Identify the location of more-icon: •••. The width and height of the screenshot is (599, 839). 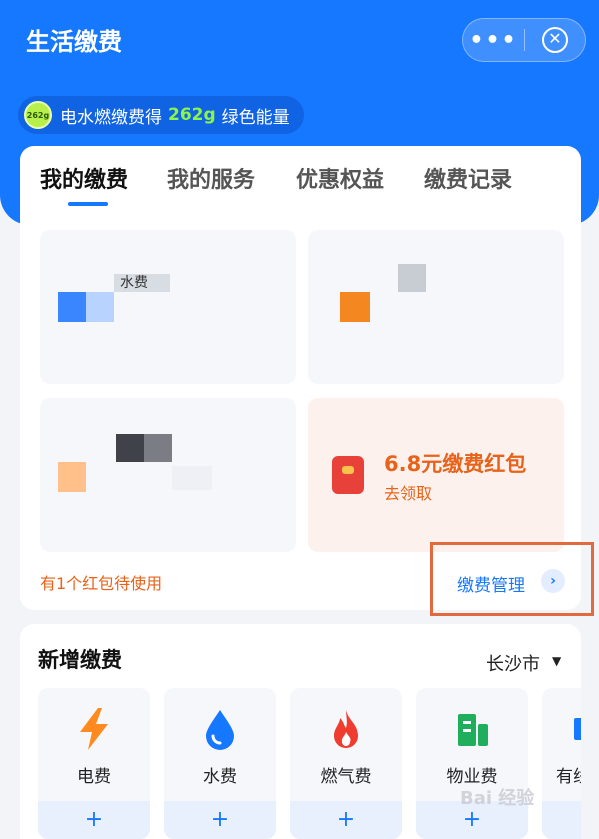
(493, 40).